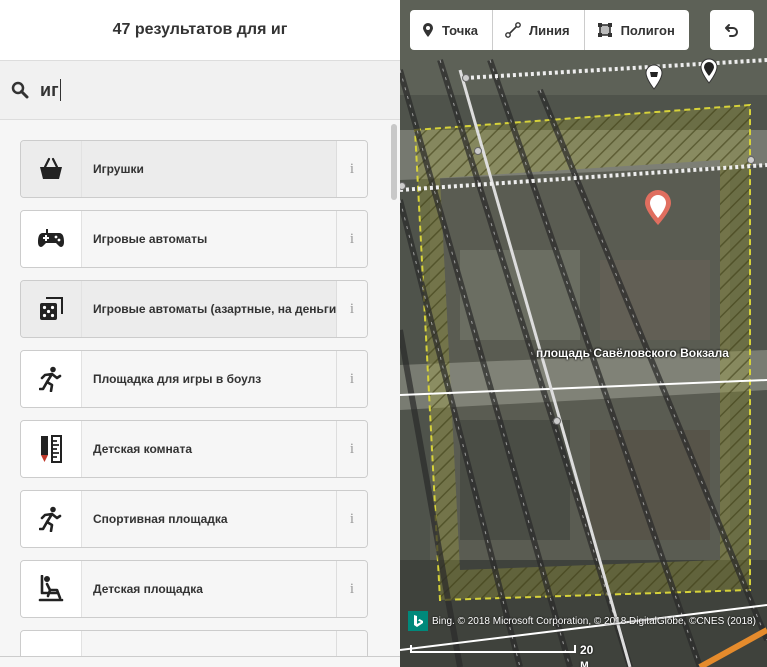 The height and width of the screenshot is (667, 767). Describe the element at coordinates (194, 449) in the screenshot. I see `result-kids-room: Детская комната i` at that location.